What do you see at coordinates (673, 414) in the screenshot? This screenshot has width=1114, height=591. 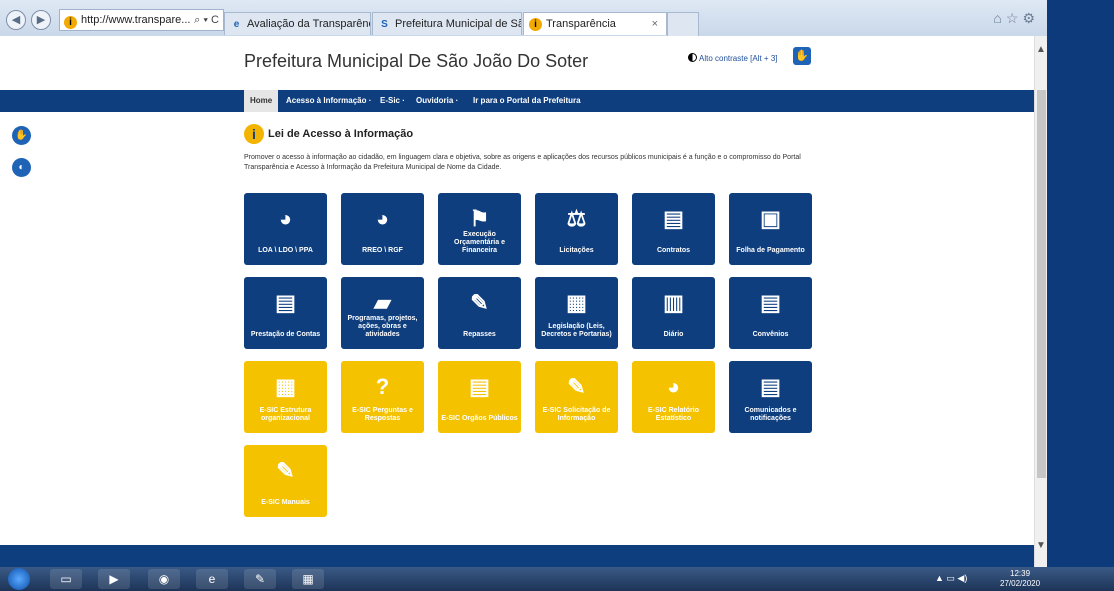 I see `tile-label: E-SIC Relatório Estatístico` at bounding box center [673, 414].